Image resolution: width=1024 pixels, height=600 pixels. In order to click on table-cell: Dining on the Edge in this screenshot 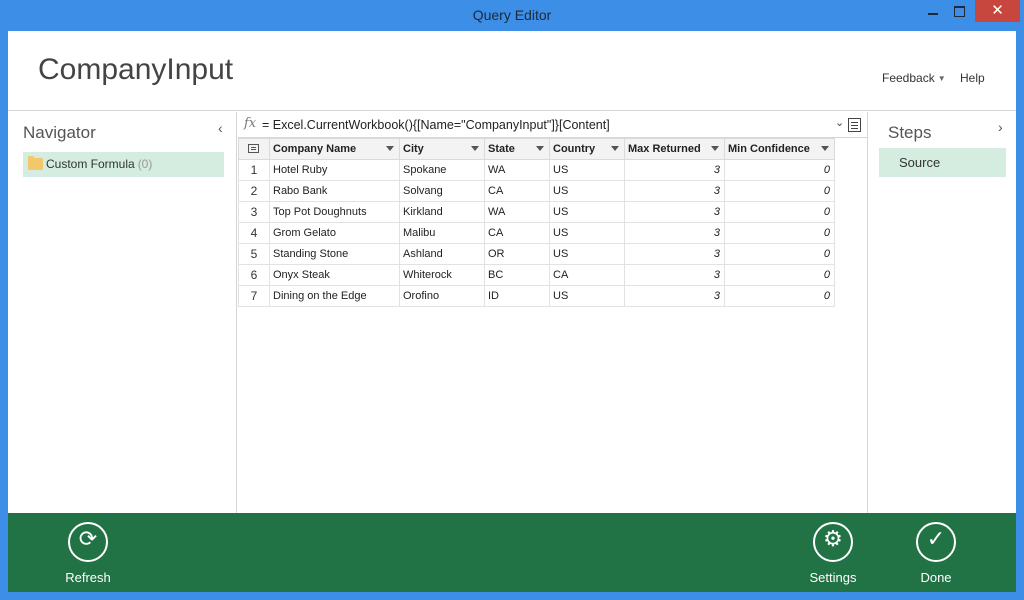, I will do `click(334, 296)`.